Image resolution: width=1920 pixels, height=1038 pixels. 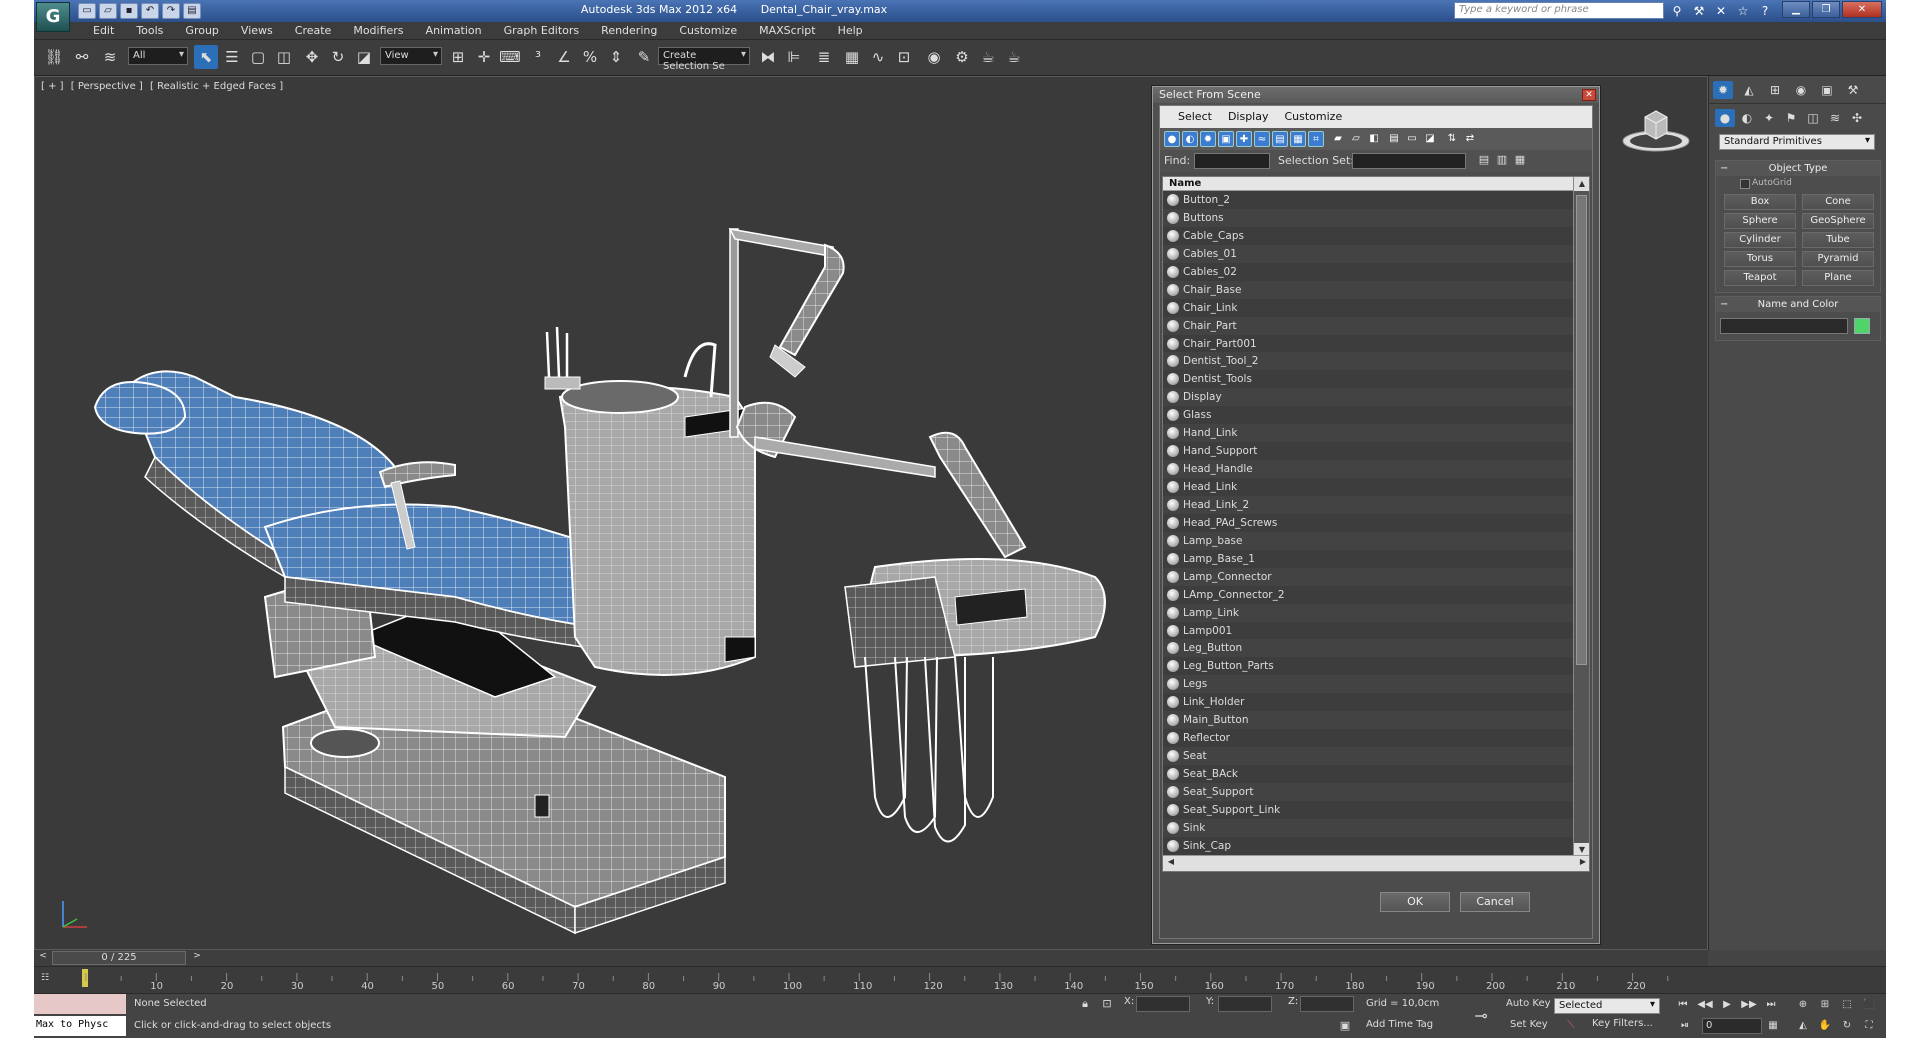 I want to click on list-item: Chair_Part001, so click(x=1368, y=343).